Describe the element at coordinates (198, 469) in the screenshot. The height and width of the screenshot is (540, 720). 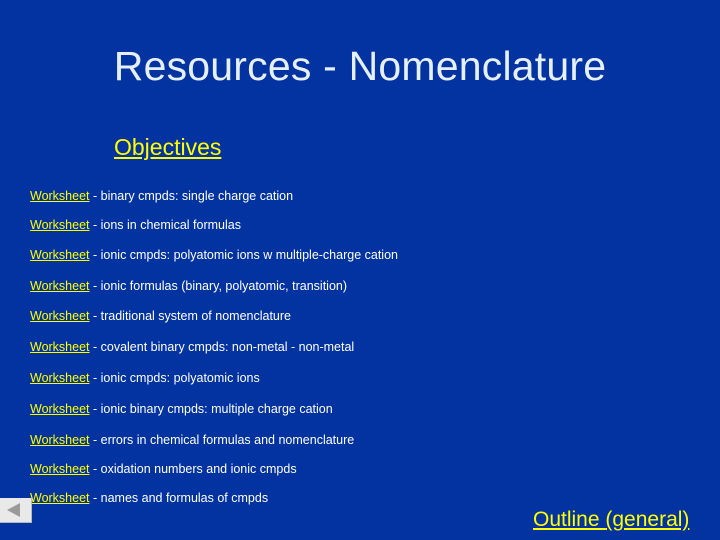
I see `list-item-label: oxidation numbers and ionic cmpds` at that location.